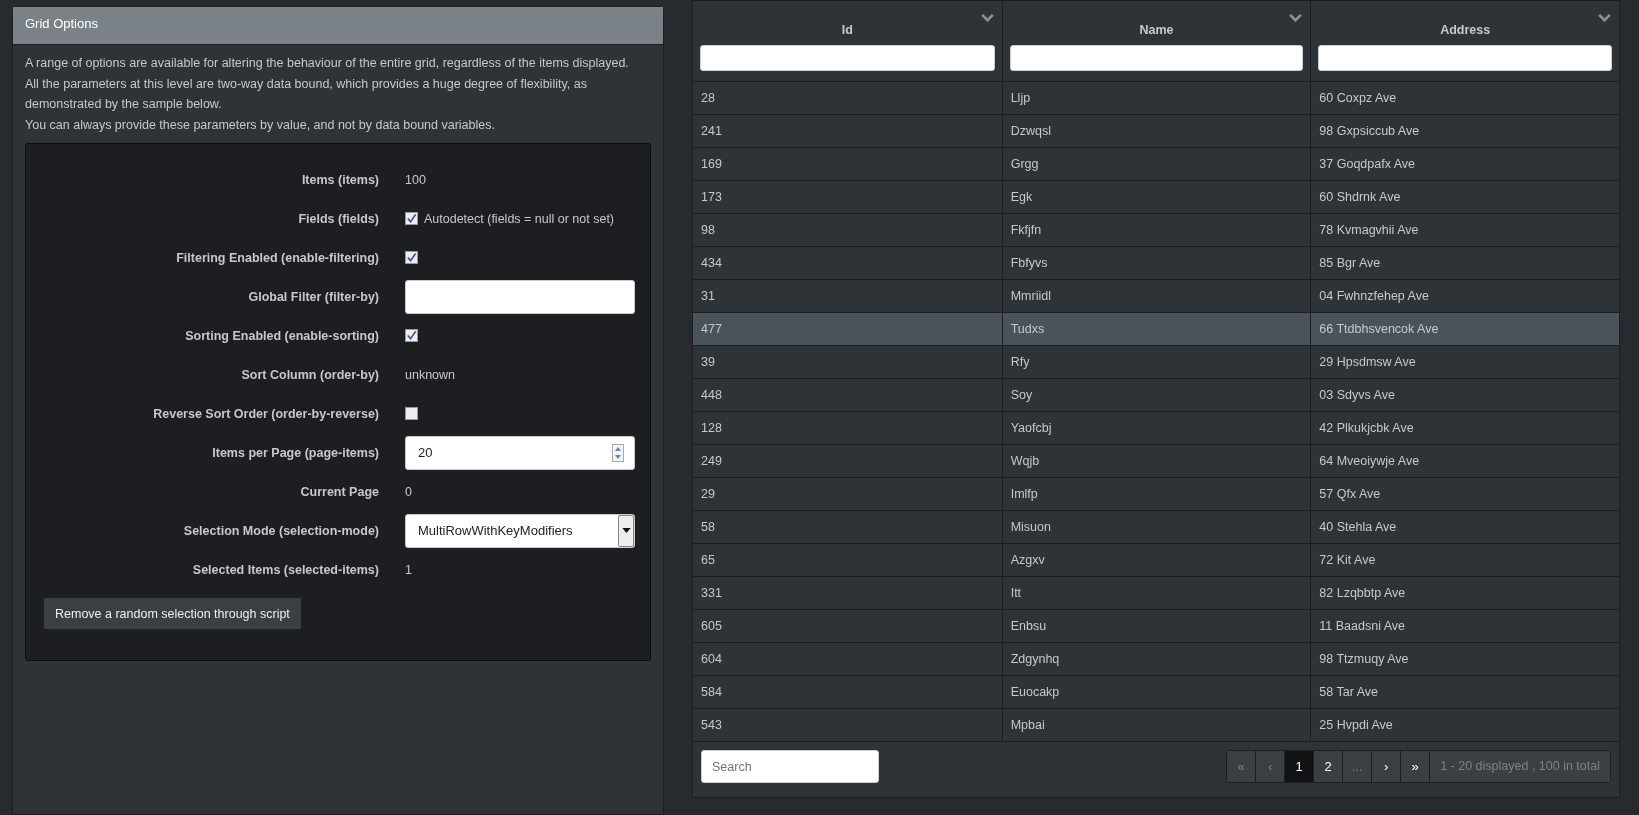 The width and height of the screenshot is (1639, 815). What do you see at coordinates (1464, 395) in the screenshot?
I see `table-cell: 03 Sdyvs Ave` at bounding box center [1464, 395].